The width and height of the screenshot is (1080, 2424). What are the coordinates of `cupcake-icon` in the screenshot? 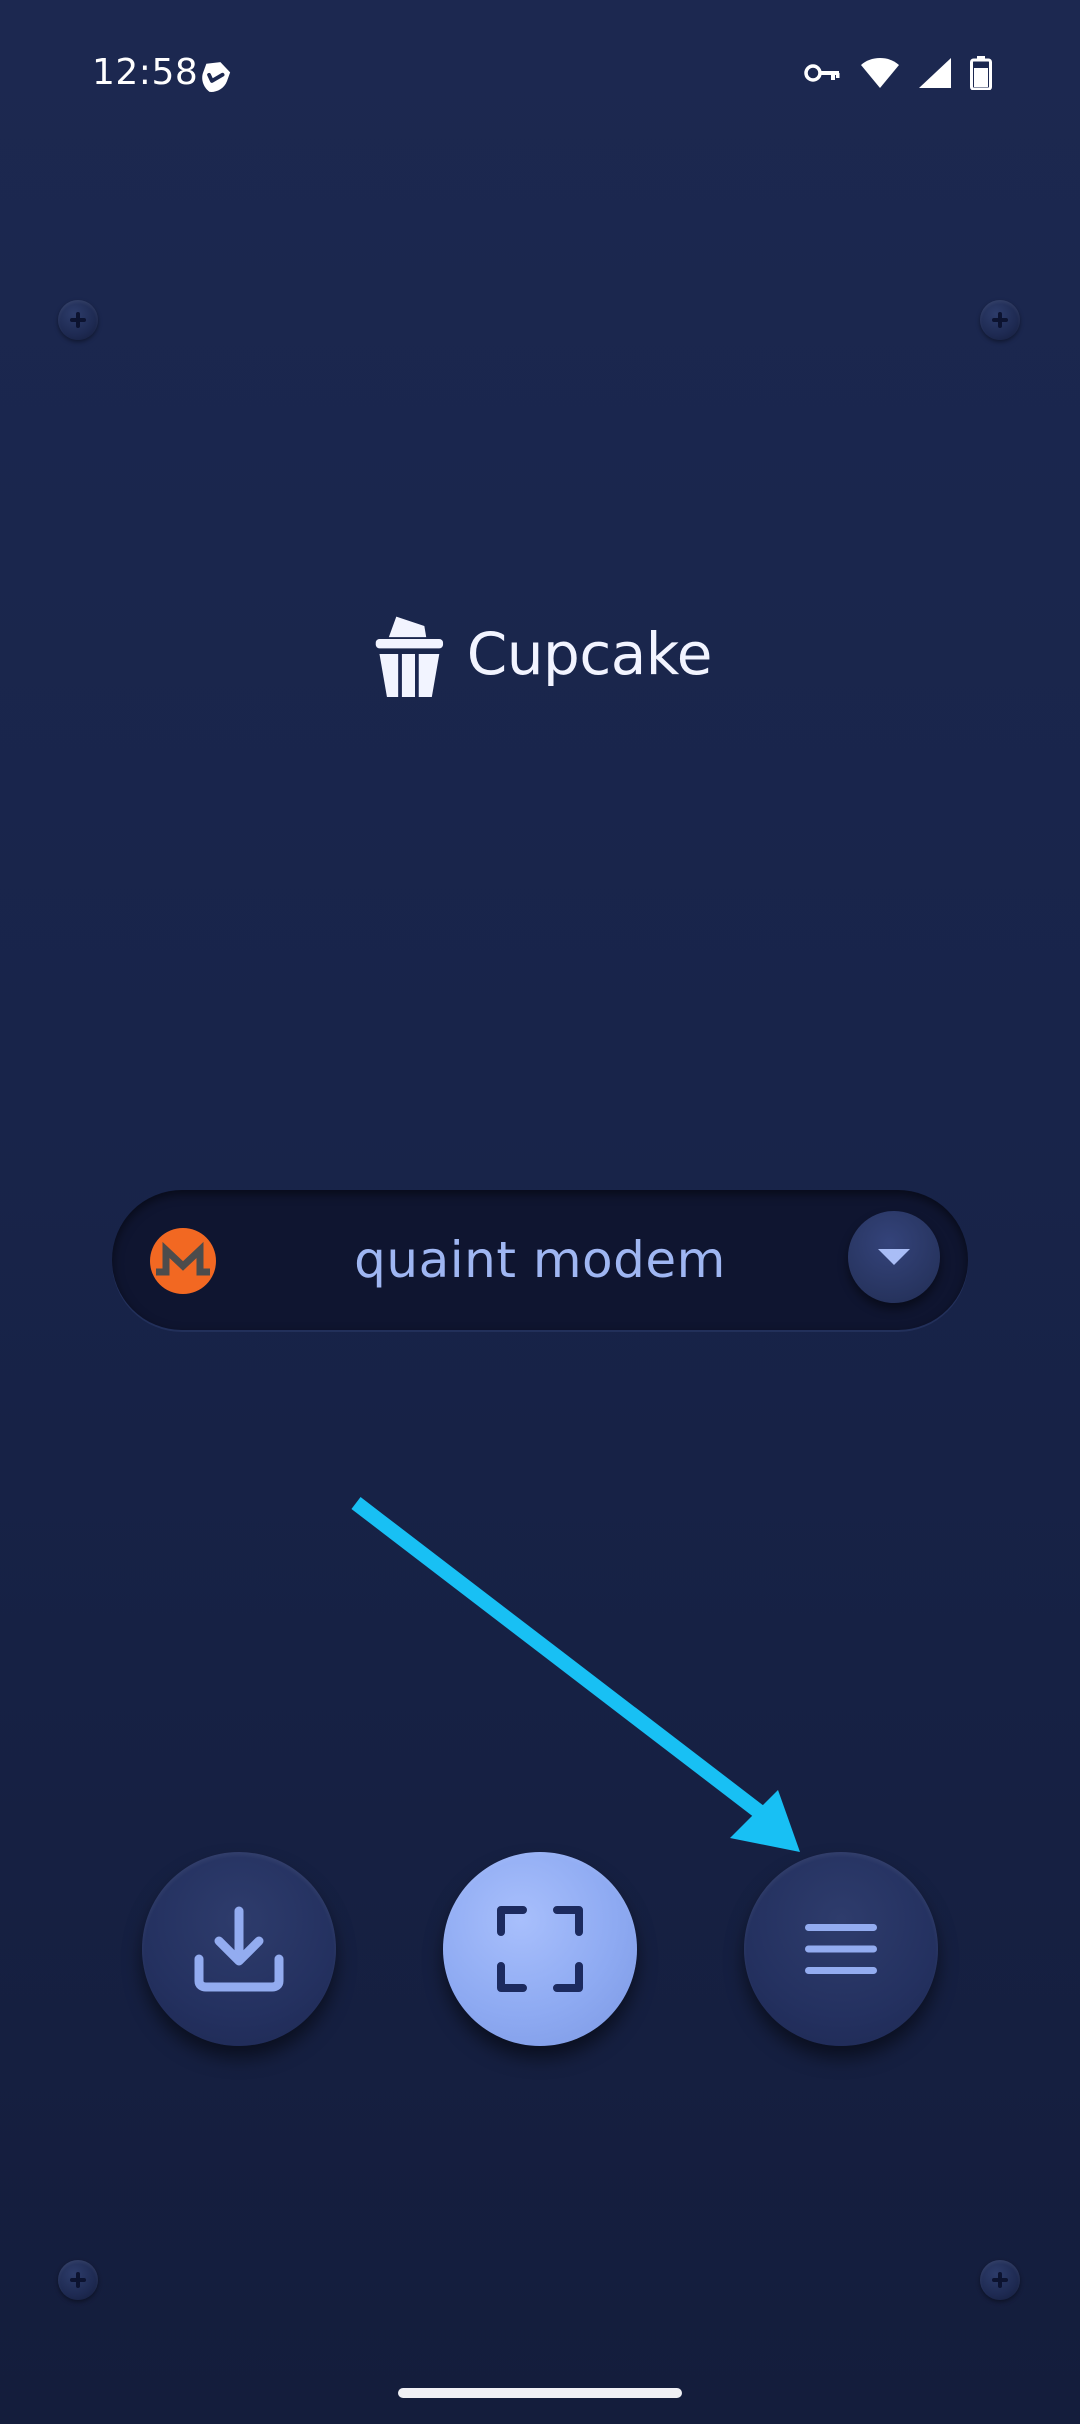 It's located at (409, 656).